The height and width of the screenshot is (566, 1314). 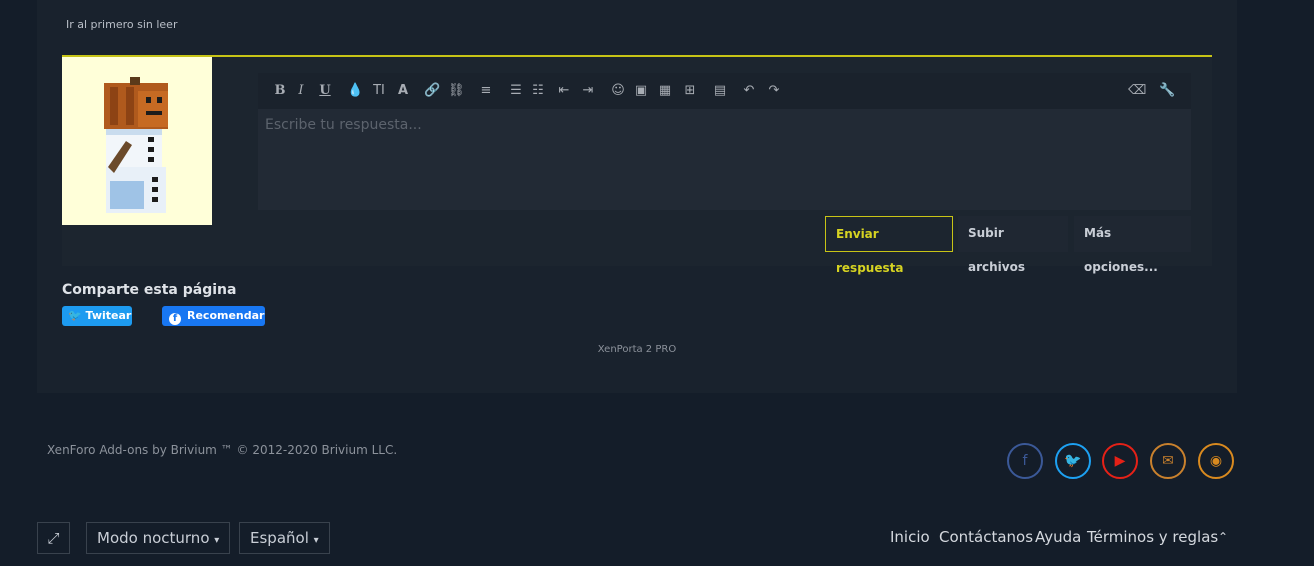 I want to click on numbered-list-icon: ☷, so click(x=538, y=91).